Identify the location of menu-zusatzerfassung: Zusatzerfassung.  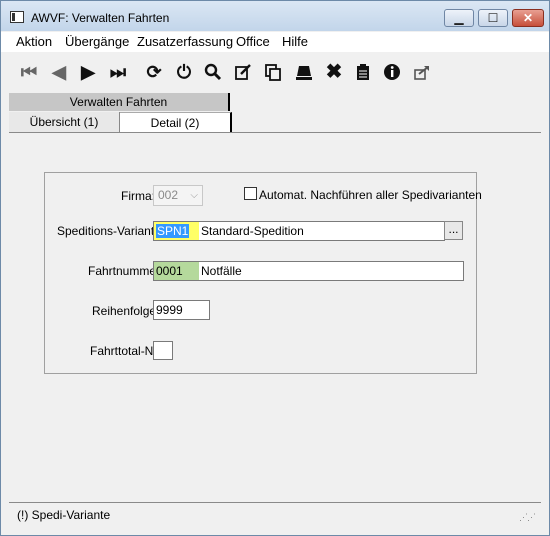
(185, 41).